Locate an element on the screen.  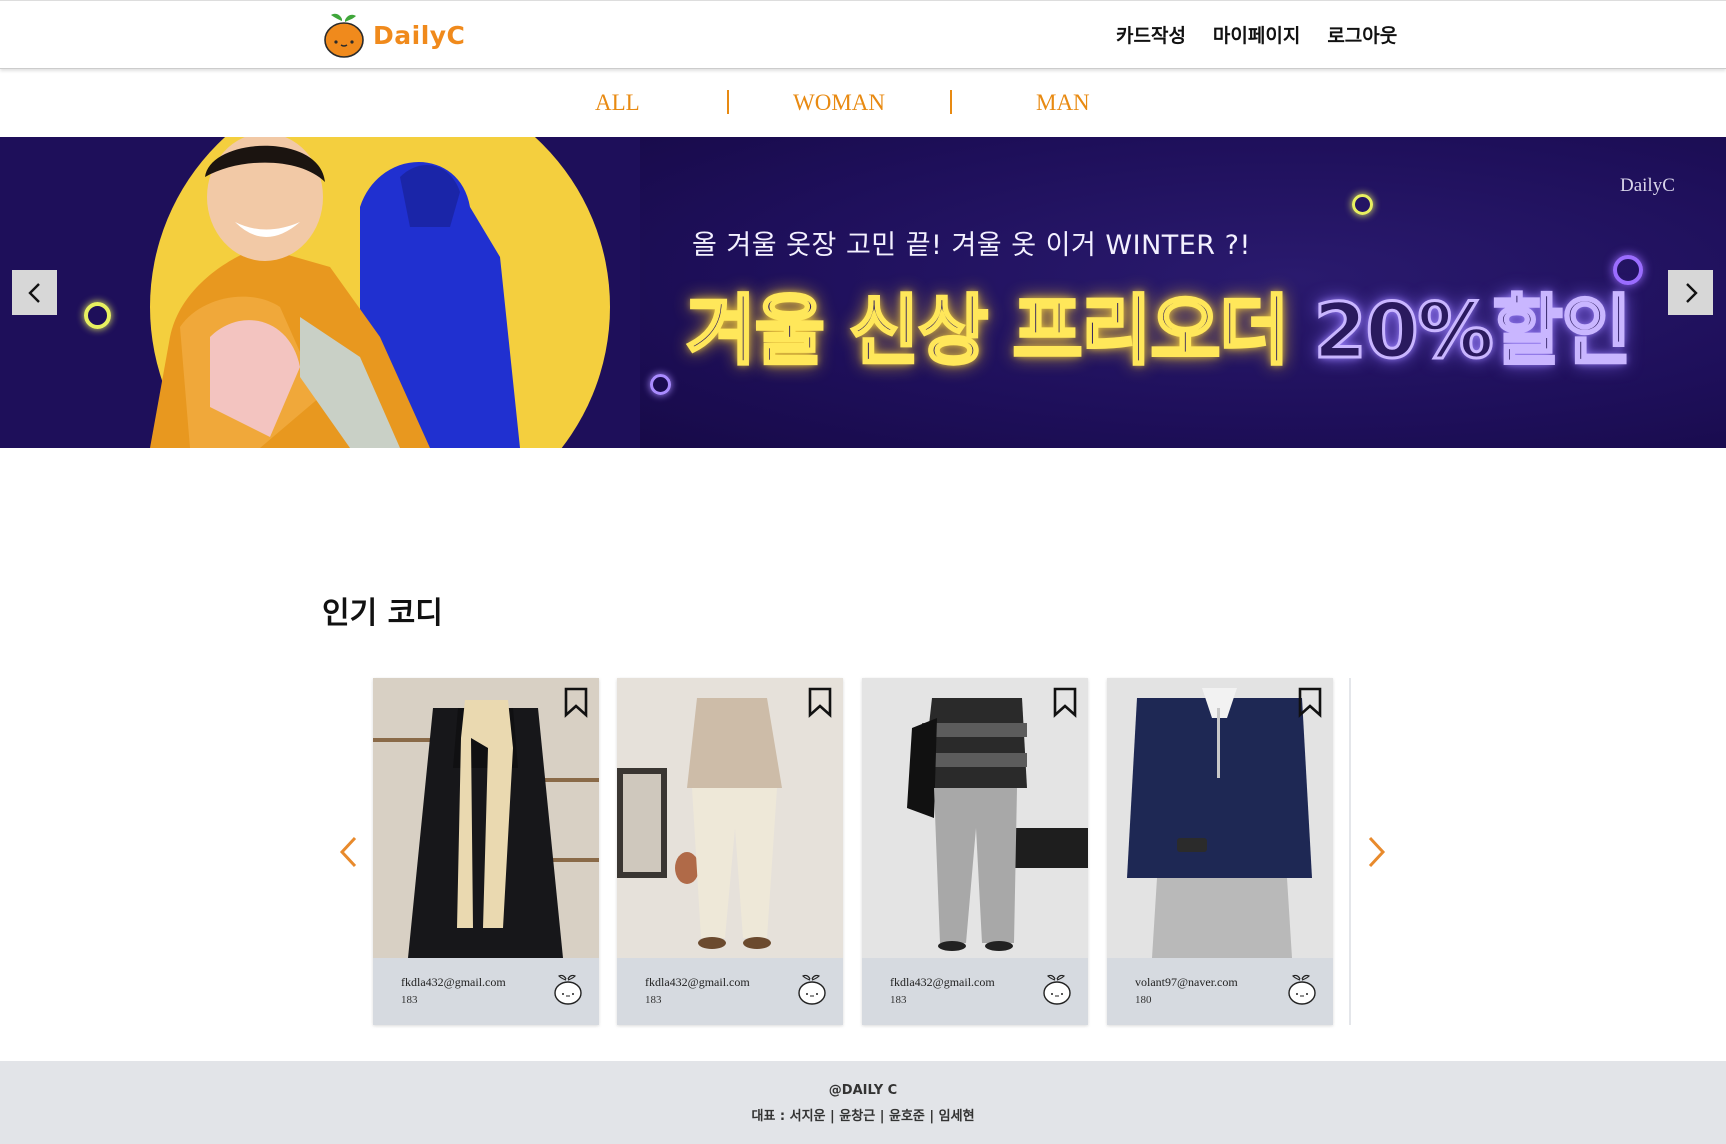
chevron-right-icon is located at coordinates (1691, 292).